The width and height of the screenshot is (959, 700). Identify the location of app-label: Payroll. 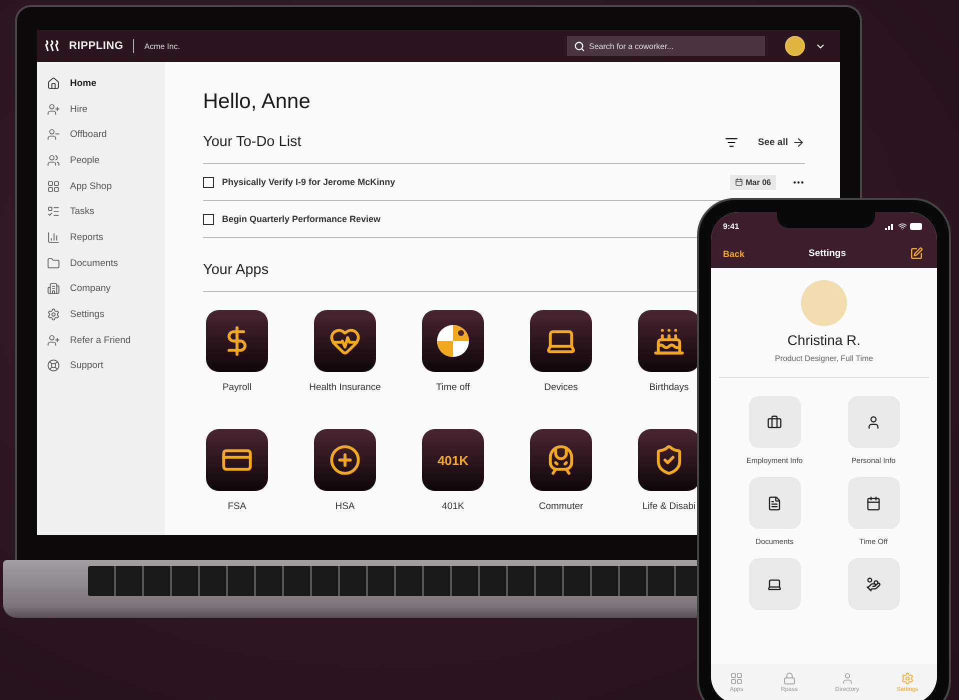
(237, 387).